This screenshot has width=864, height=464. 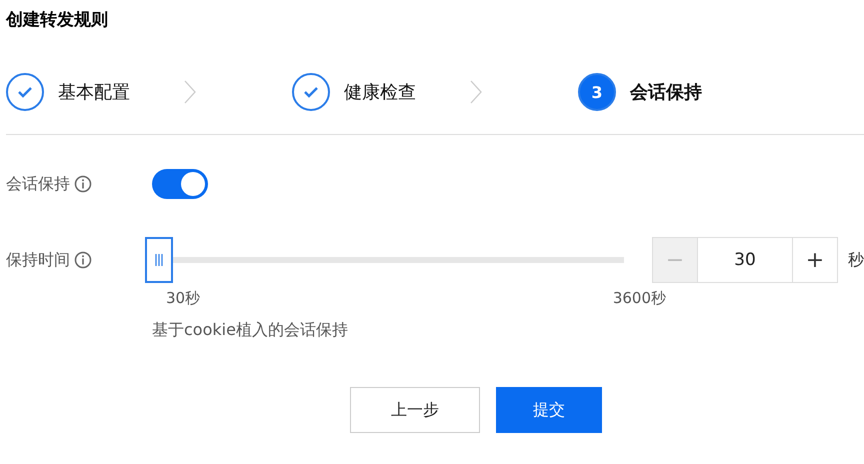 What do you see at coordinates (597, 92) in the screenshot?
I see `step-number: 3` at bounding box center [597, 92].